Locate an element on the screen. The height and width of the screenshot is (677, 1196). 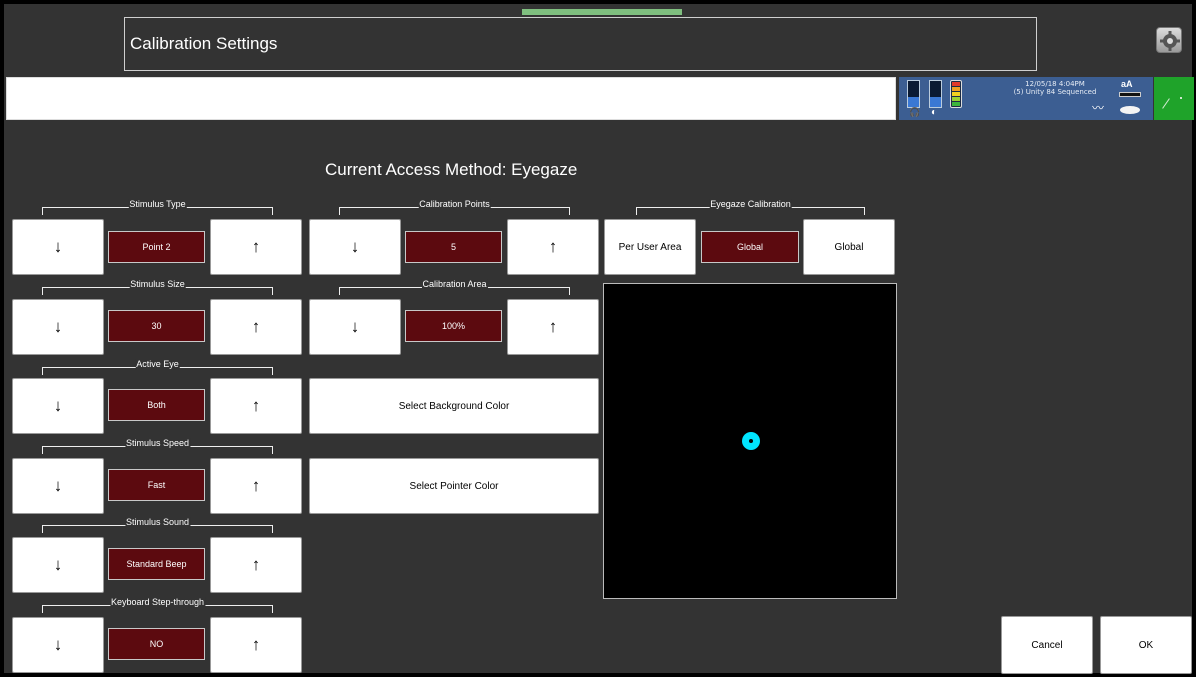
speaker-volume-meter is located at coordinates (913, 94).